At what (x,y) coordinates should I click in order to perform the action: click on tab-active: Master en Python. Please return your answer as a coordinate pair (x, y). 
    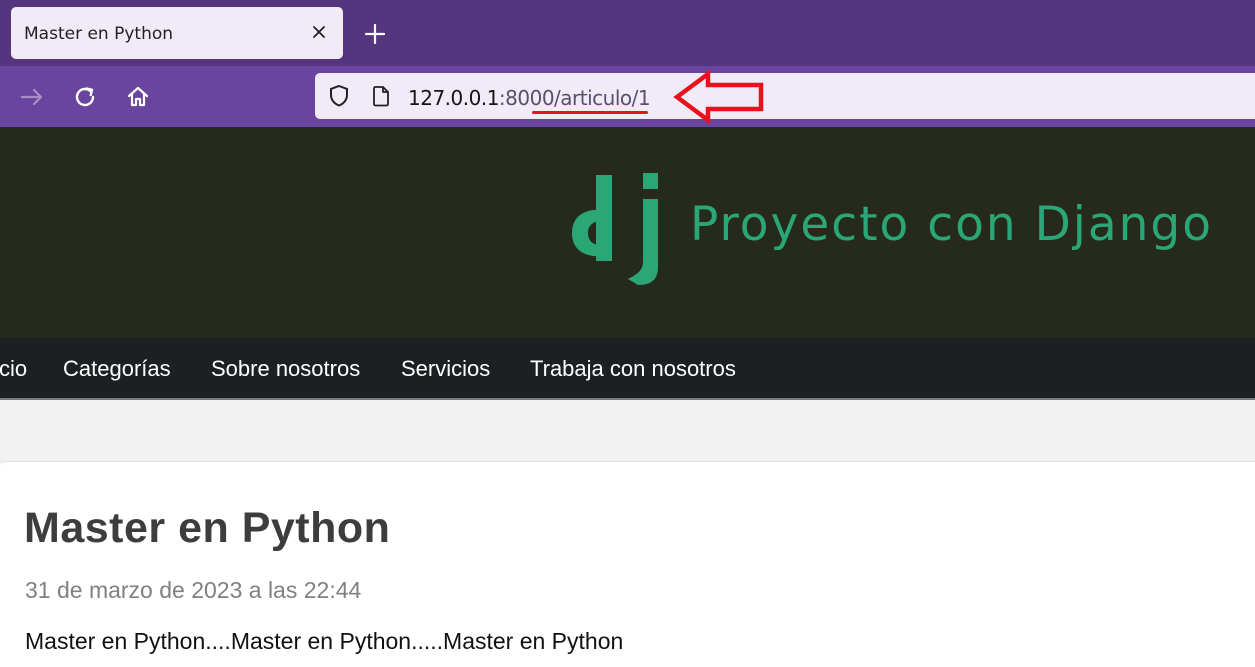
    Looking at the image, I should click on (177, 33).